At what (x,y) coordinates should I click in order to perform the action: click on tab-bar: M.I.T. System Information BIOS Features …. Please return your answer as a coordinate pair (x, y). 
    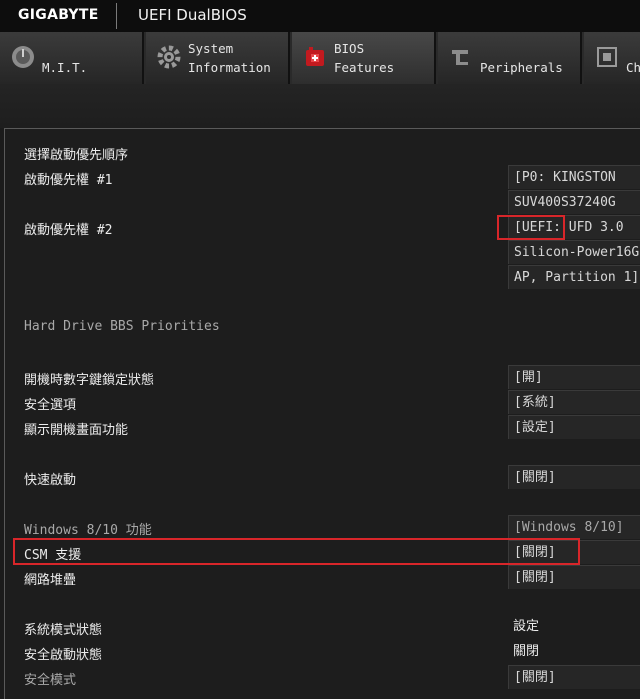
    Looking at the image, I should click on (320, 58).